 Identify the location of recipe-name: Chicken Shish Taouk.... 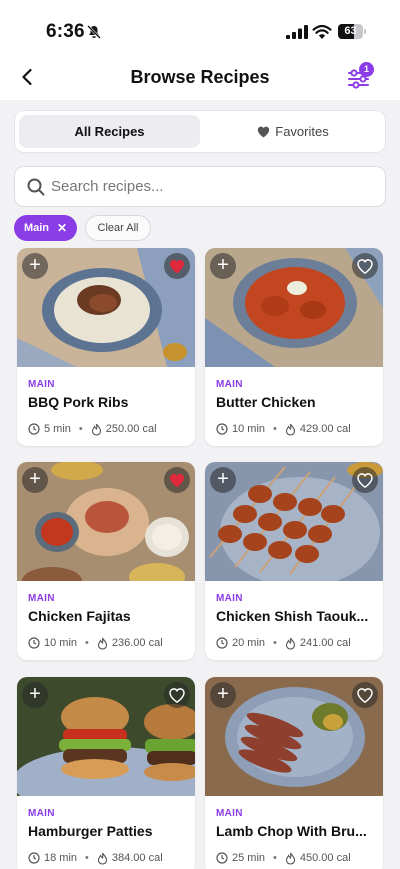
(292, 616).